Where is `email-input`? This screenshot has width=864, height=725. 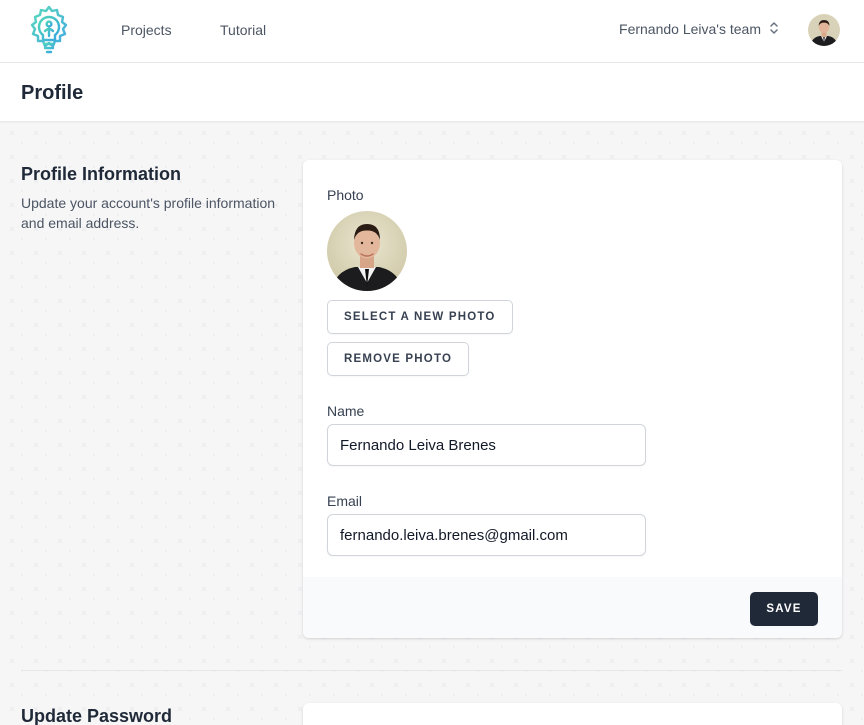 email-input is located at coordinates (486, 535).